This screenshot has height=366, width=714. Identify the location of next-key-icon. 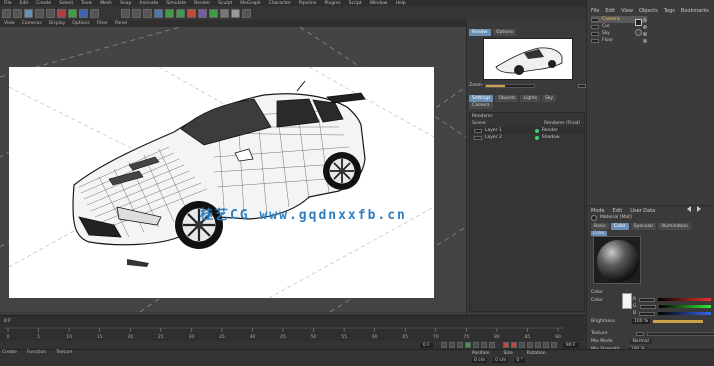
(483, 345).